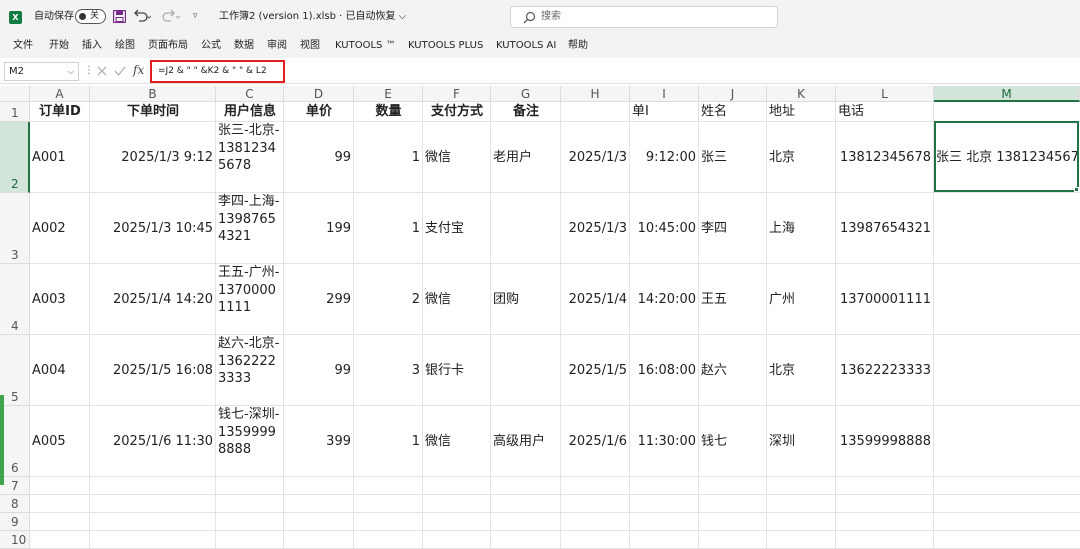  What do you see at coordinates (801, 228) in the screenshot?
I see `cell-k3: 上海` at bounding box center [801, 228].